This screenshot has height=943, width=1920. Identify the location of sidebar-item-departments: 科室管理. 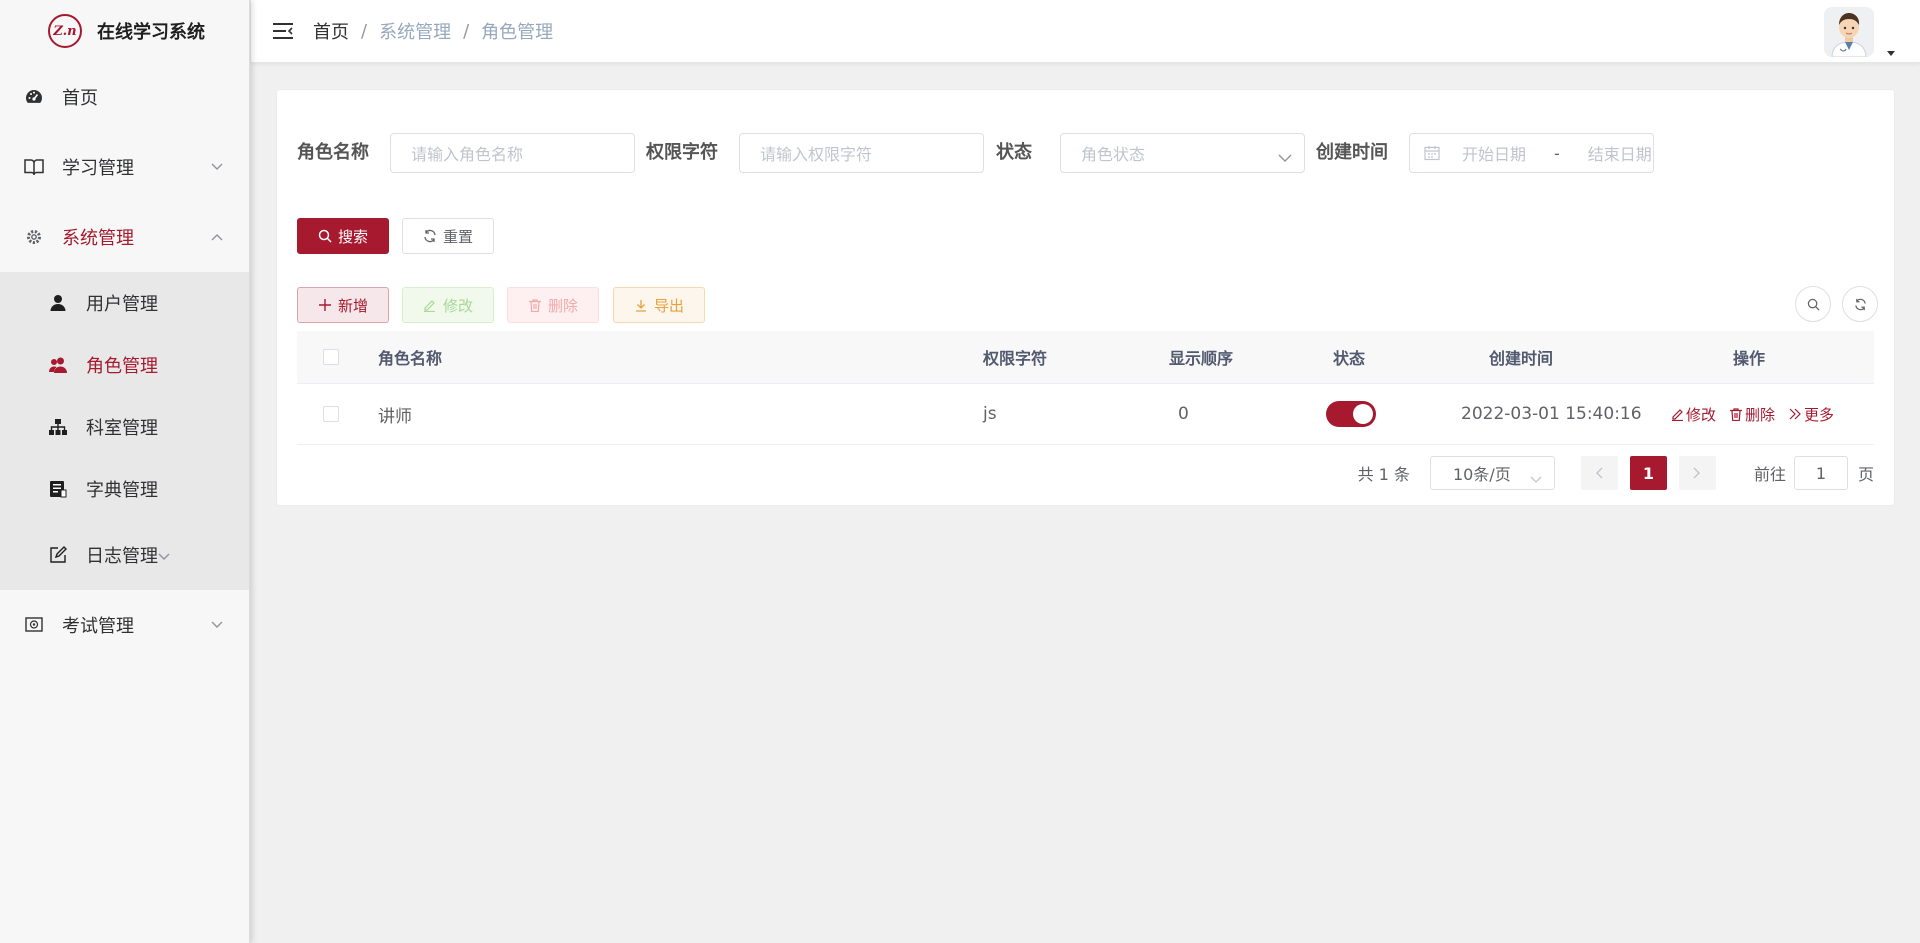
(124, 427).